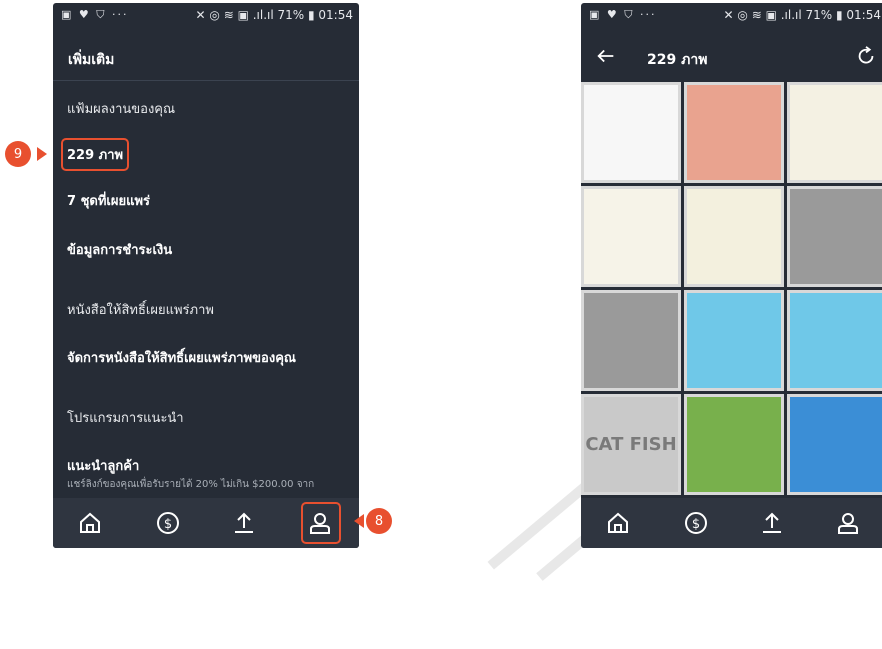 The image size is (882, 649). What do you see at coordinates (606, 56) in the screenshot?
I see `back-arrow-icon` at bounding box center [606, 56].